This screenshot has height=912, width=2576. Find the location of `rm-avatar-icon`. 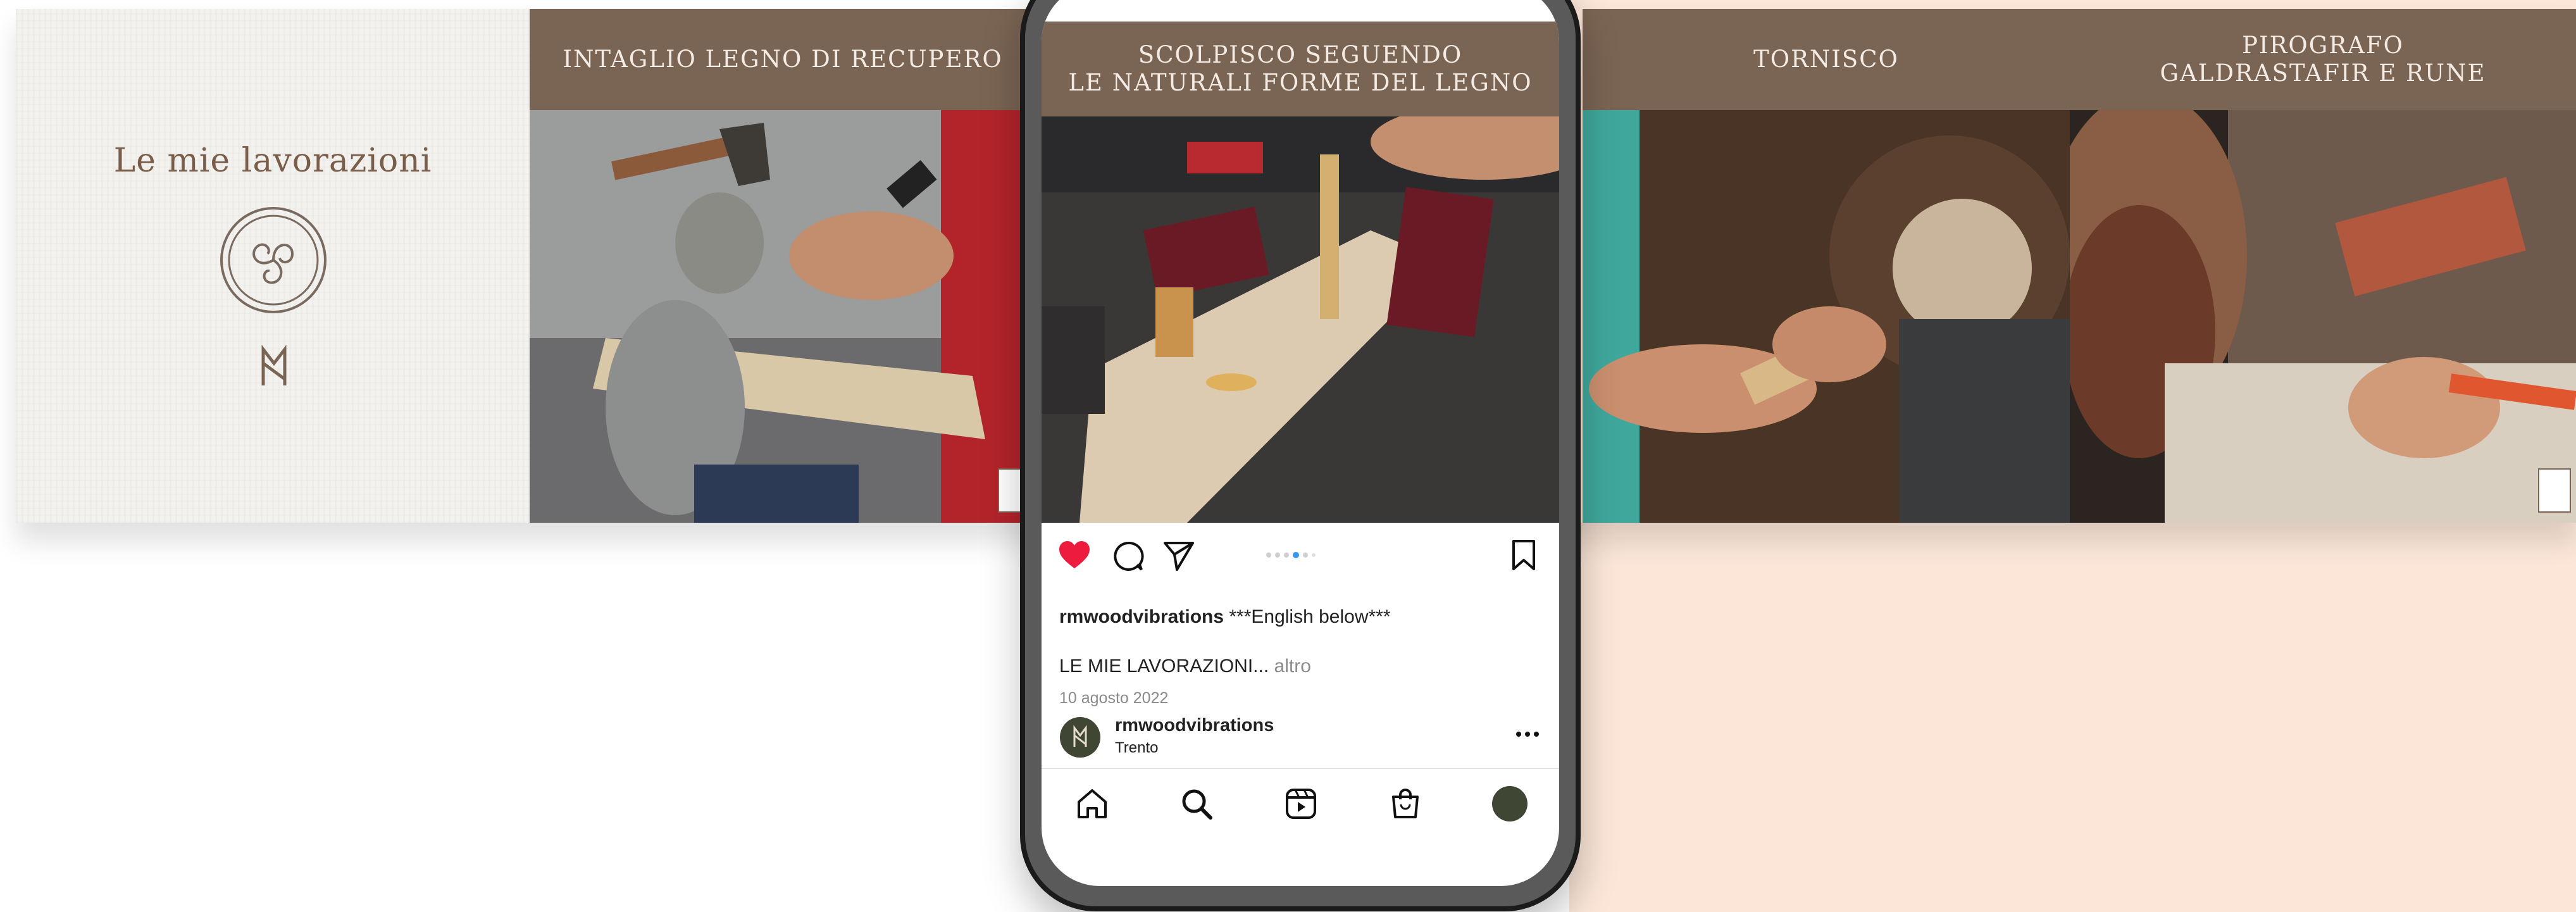

rm-avatar-icon is located at coordinates (1080, 737).